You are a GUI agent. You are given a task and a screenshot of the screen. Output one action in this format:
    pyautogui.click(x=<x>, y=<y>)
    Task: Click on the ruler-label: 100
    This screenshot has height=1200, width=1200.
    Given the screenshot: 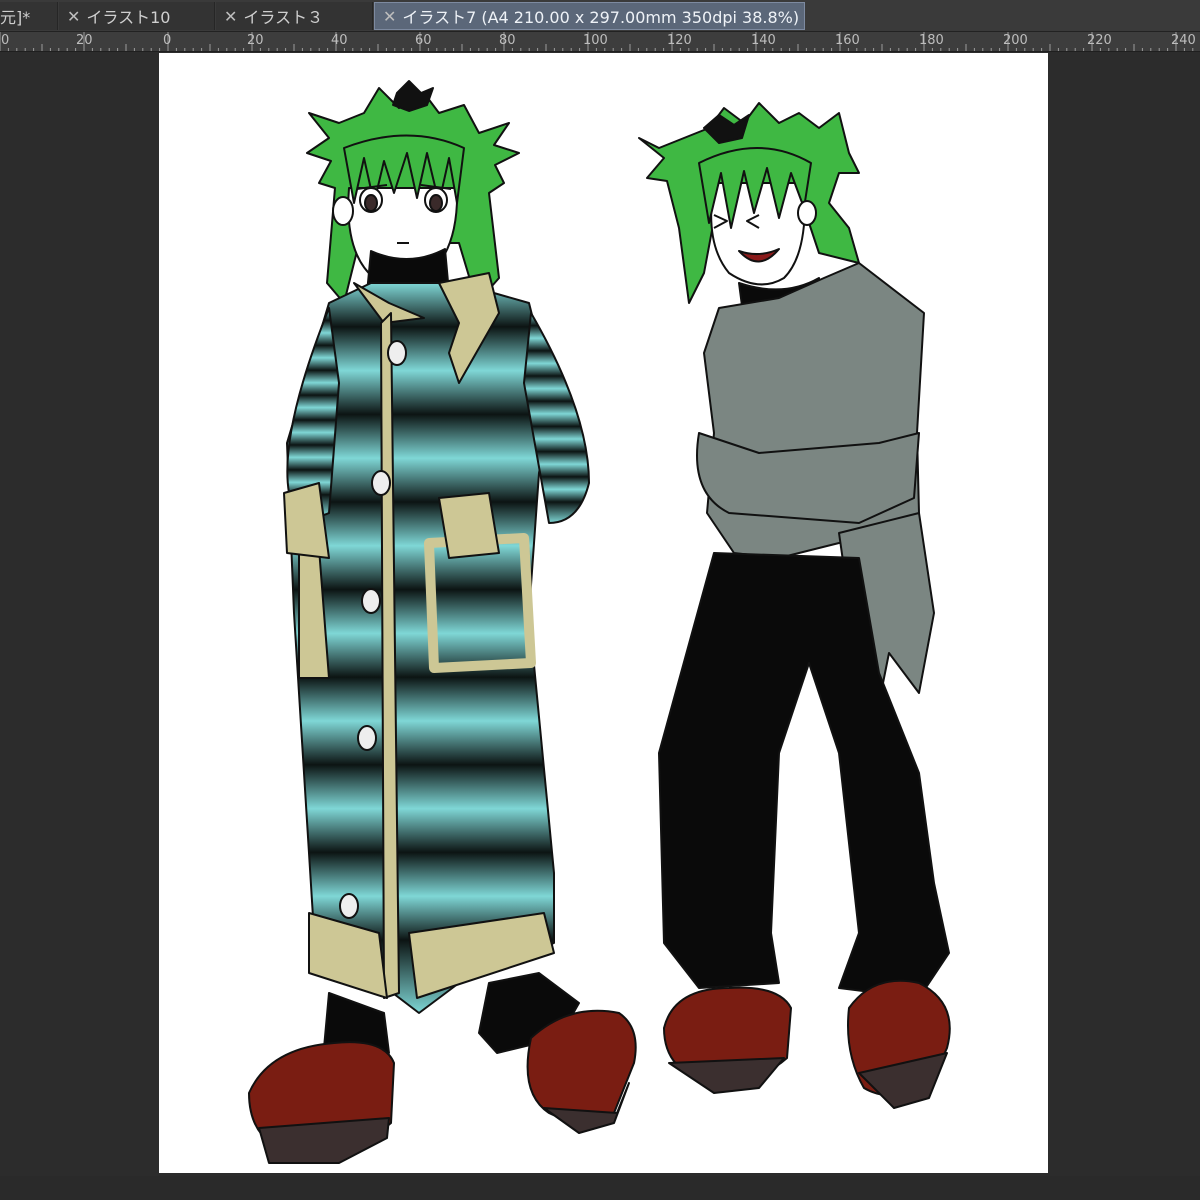 What is the action you would take?
    pyautogui.click(x=595, y=40)
    